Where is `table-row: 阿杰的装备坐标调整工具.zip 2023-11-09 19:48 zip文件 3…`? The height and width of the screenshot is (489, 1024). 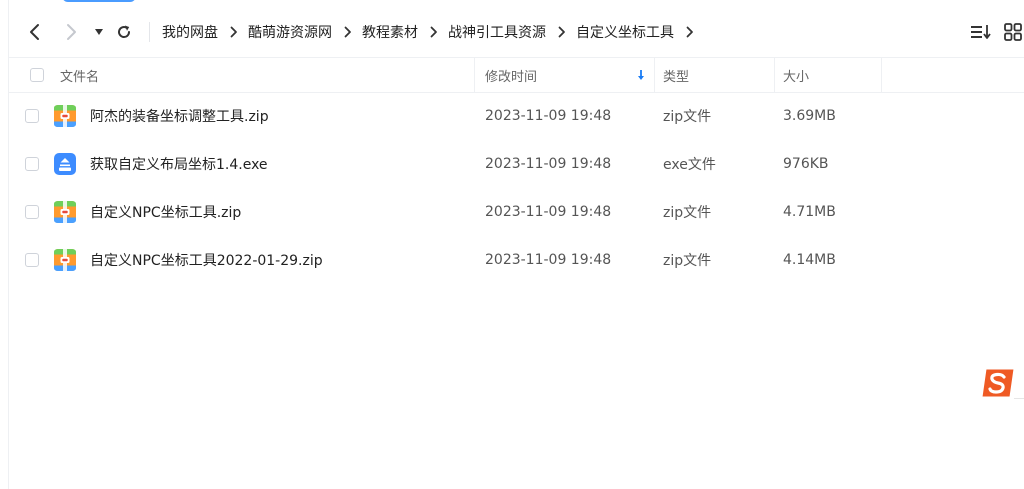
table-row: 阿杰的装备坐标调整工具.zip 2023-11-09 19:48 zip文件 3… is located at coordinates (516, 116).